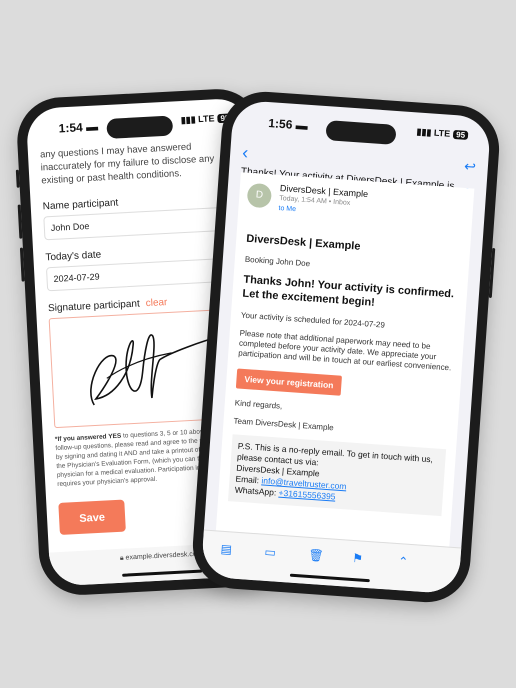 Image resolution: width=516 pixels, height=688 pixels. I want to click on mute-switch, so click(17, 178).